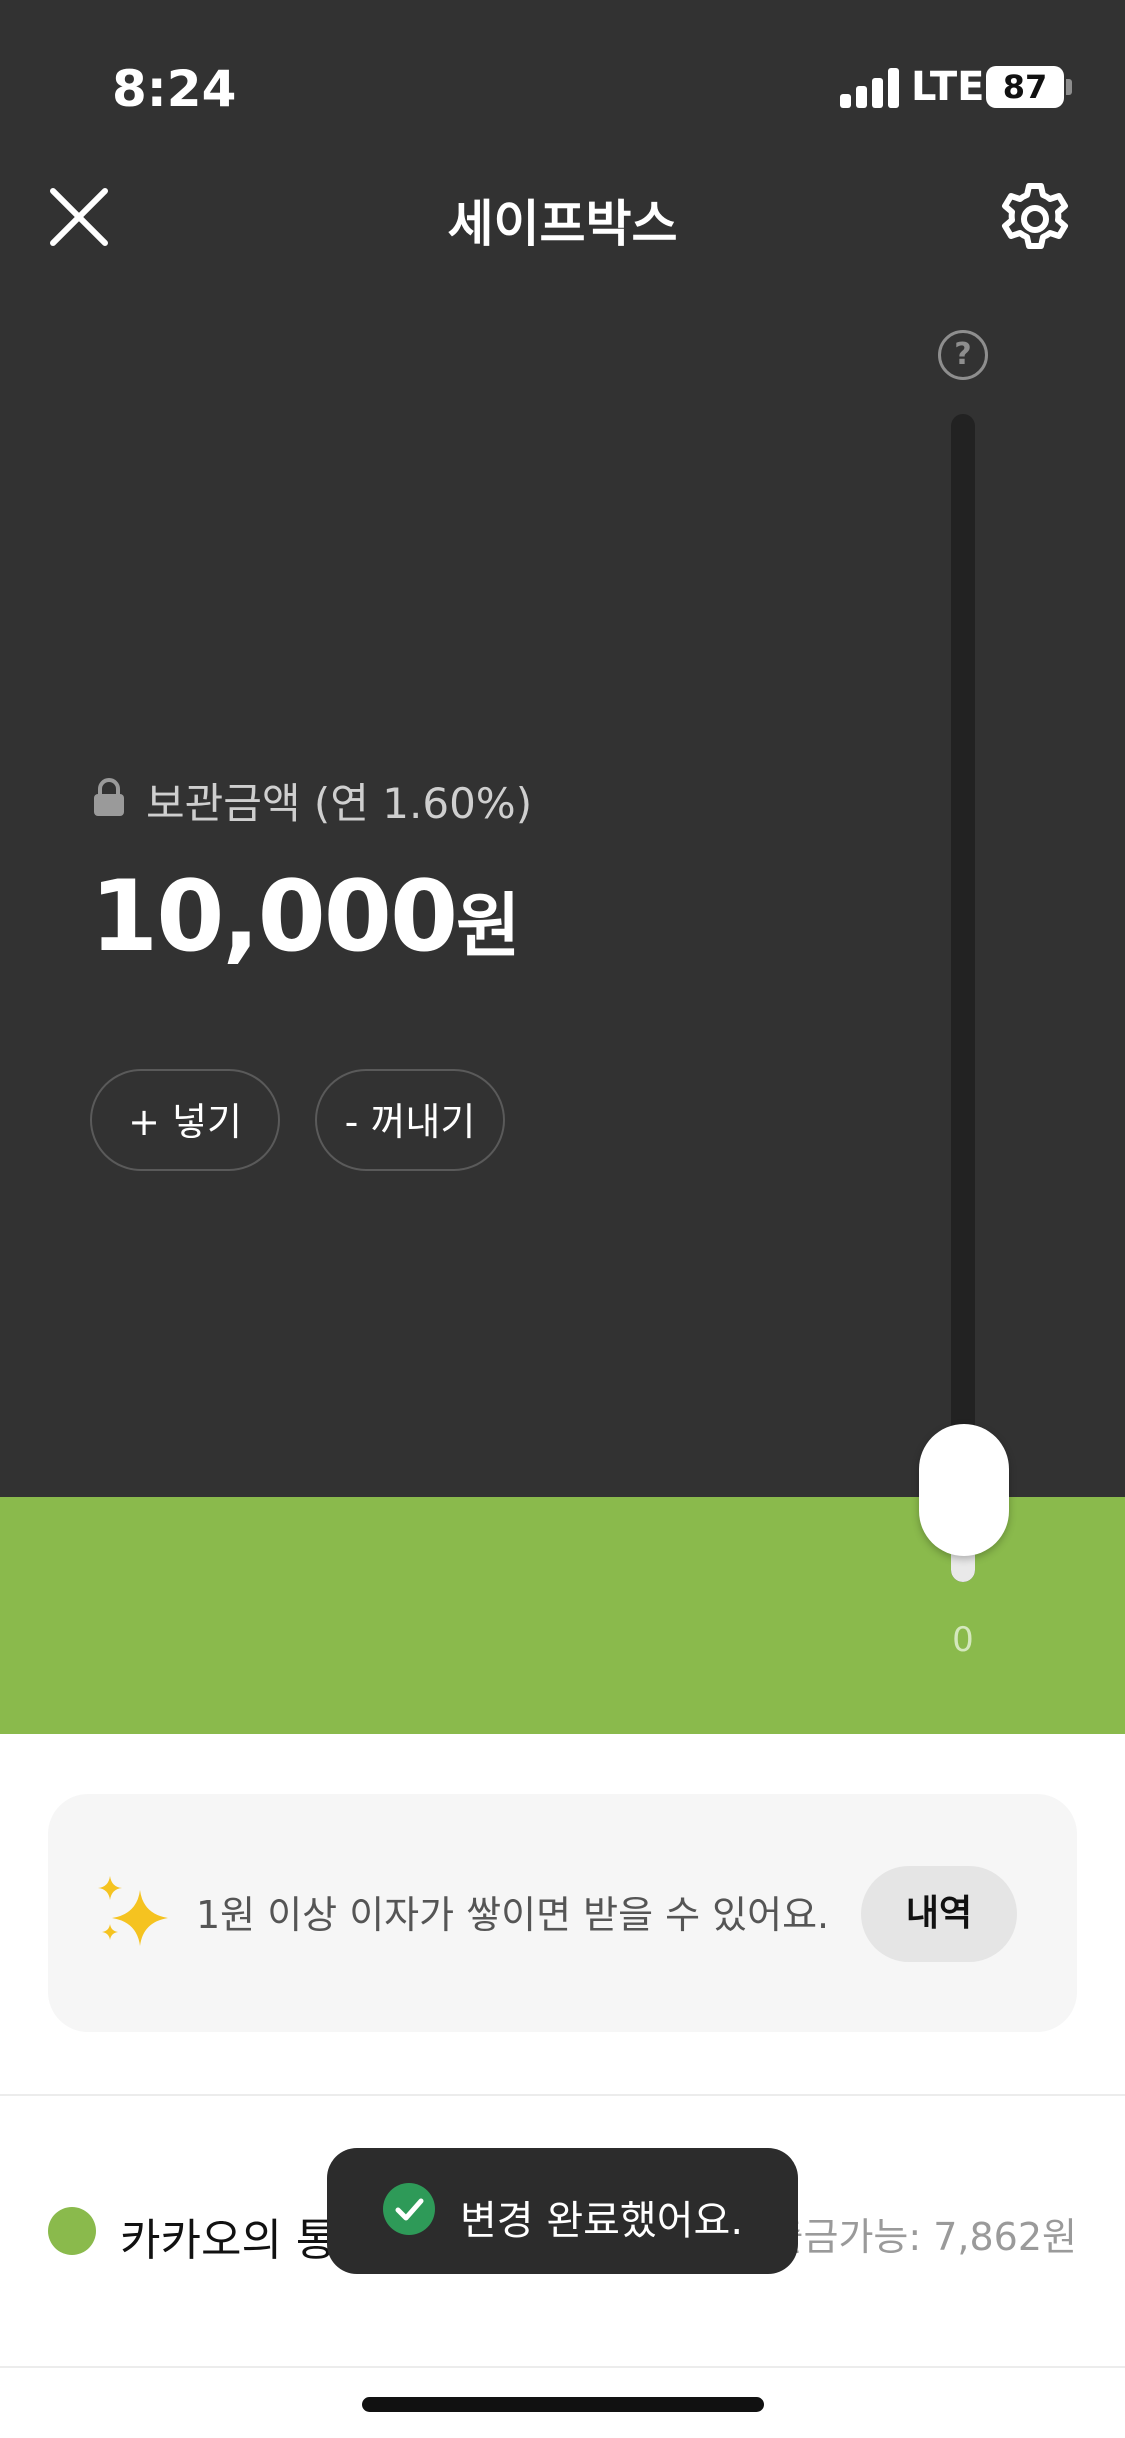 This screenshot has height=2438, width=1125. I want to click on signal-icon, so click(870, 88).